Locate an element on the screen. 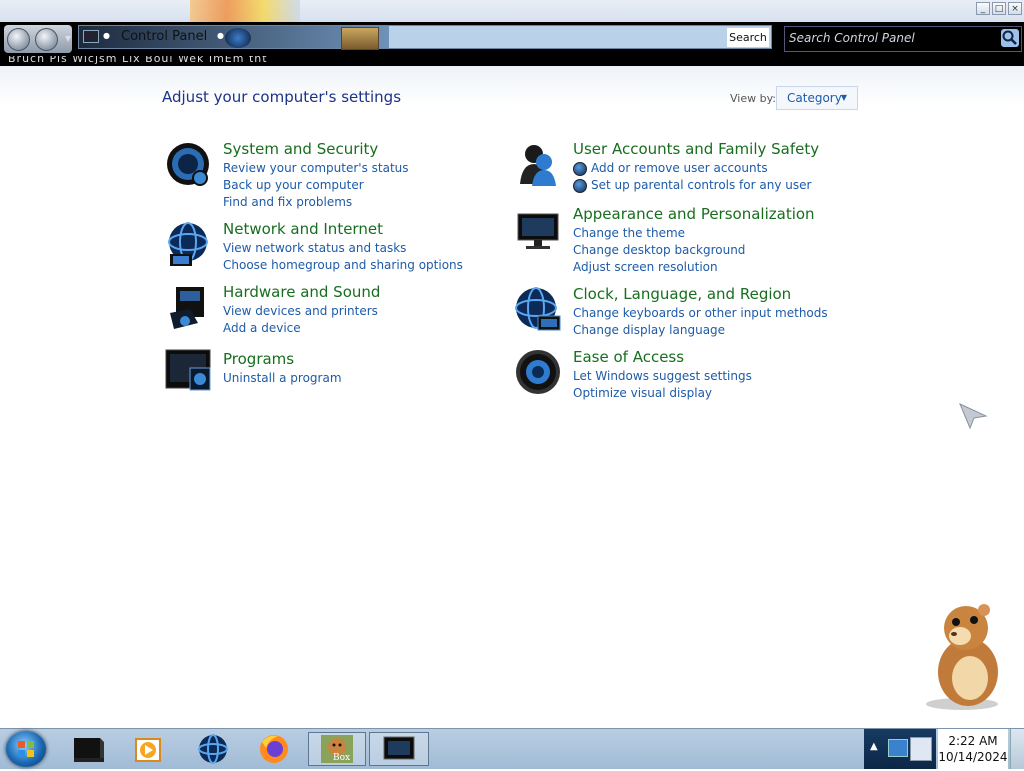  clock-date: 10/14/2024 is located at coordinates (973, 757).